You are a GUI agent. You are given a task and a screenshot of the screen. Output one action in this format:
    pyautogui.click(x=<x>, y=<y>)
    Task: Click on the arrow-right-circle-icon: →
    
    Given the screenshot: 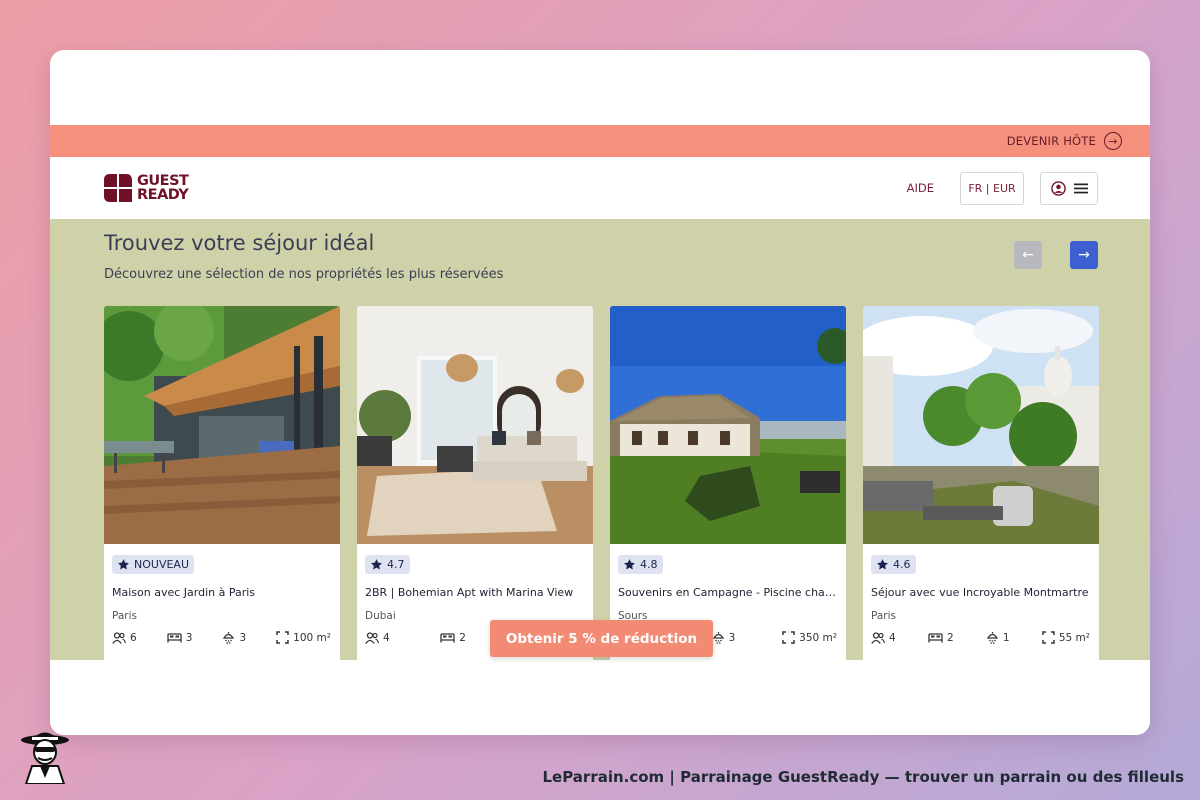 What is the action you would take?
    pyautogui.click(x=1113, y=141)
    